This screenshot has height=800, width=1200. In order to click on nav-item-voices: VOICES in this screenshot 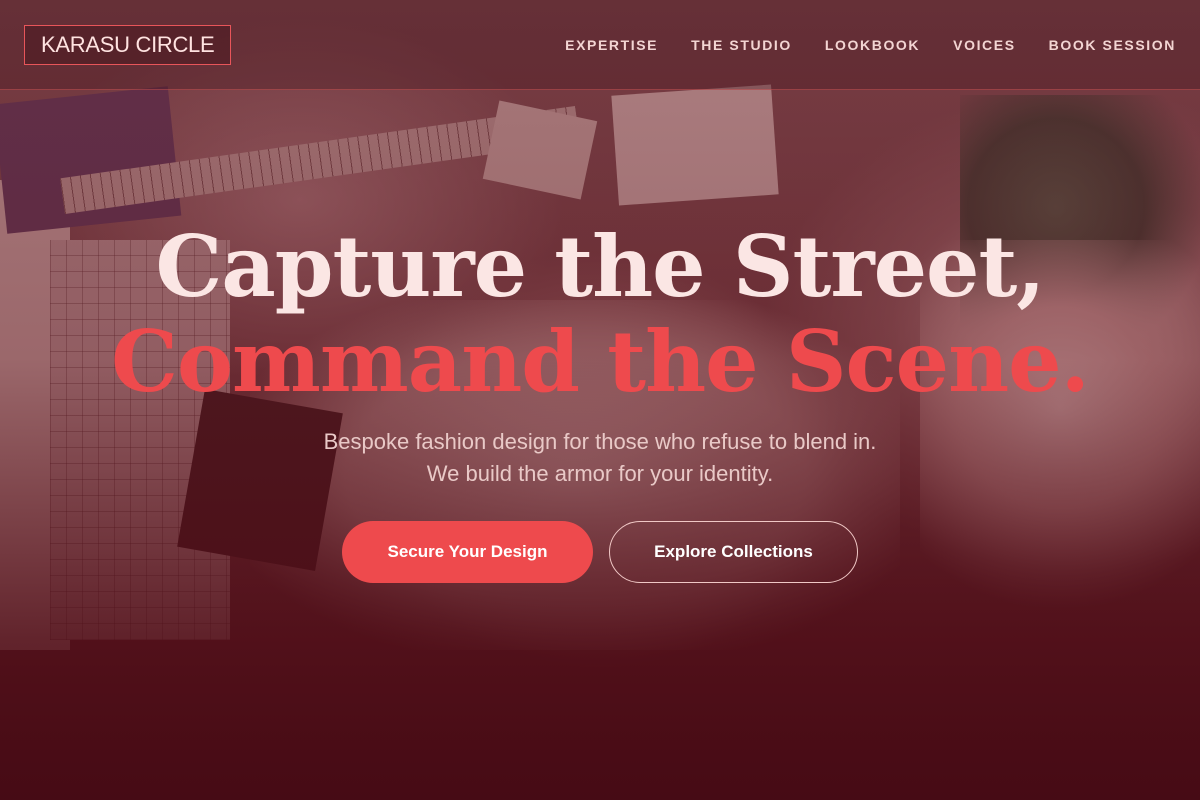, I will do `click(984, 45)`.